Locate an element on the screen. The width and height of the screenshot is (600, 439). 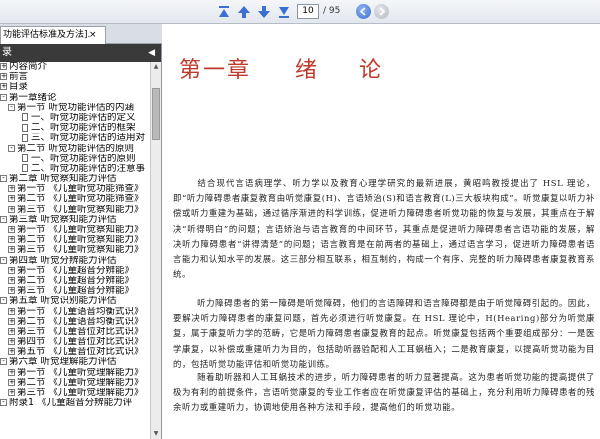
sidebar-item: + 第一节 《儿童听觉功能筛查》 is located at coordinates (80, 189).